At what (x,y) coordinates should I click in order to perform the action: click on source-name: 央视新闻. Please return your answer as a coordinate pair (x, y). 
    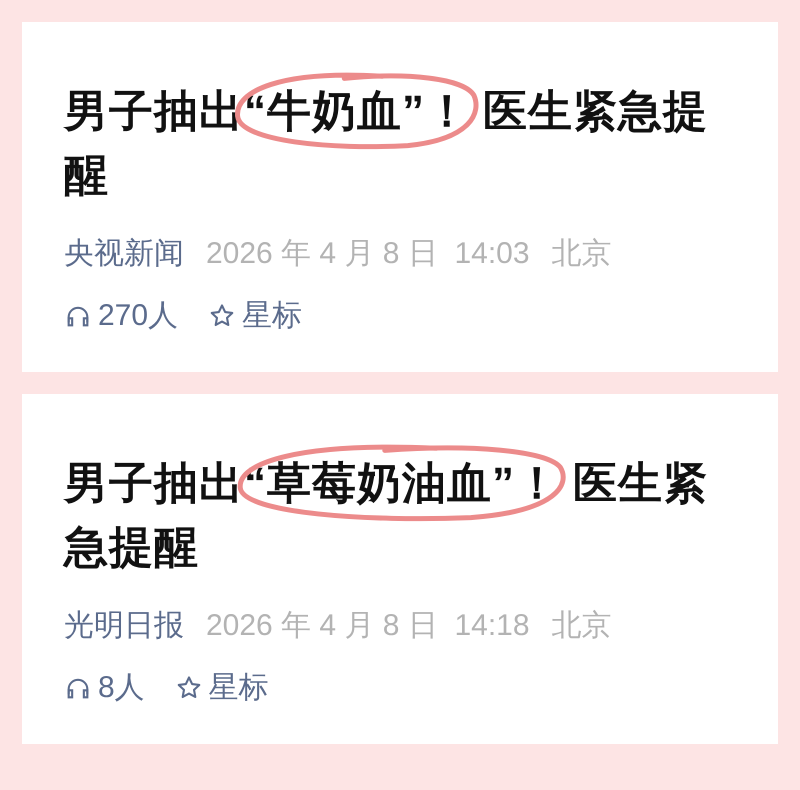
    Looking at the image, I should click on (124, 254).